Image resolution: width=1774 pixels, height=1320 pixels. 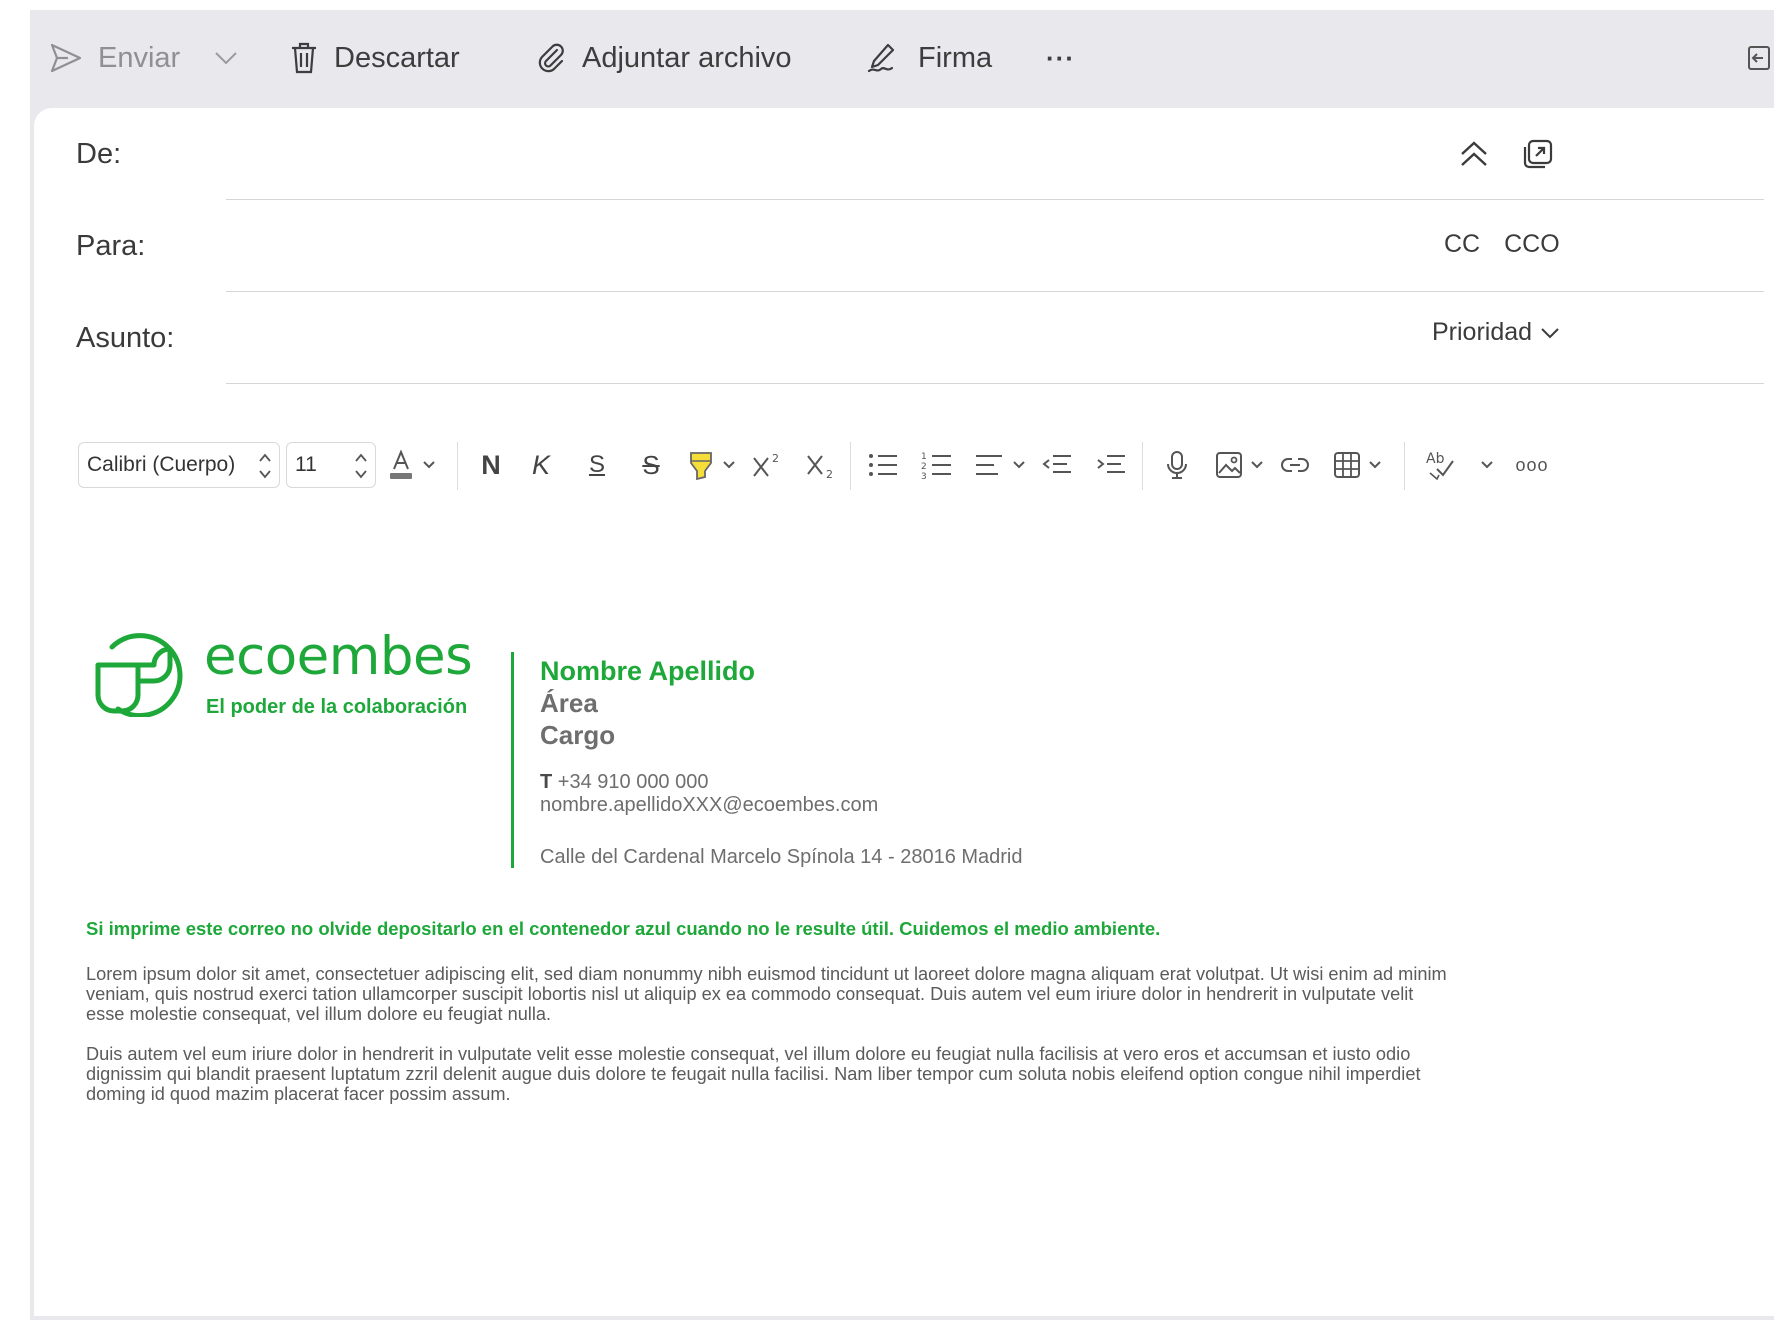 What do you see at coordinates (709, 805) in the screenshot?
I see `signature-email: nombre.apellidoXXX@ecoembes.com` at bounding box center [709, 805].